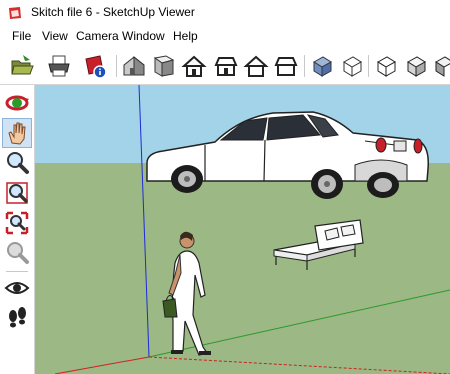 The height and width of the screenshot is (374, 450). I want to click on sidebar-separator, so click(17, 271).